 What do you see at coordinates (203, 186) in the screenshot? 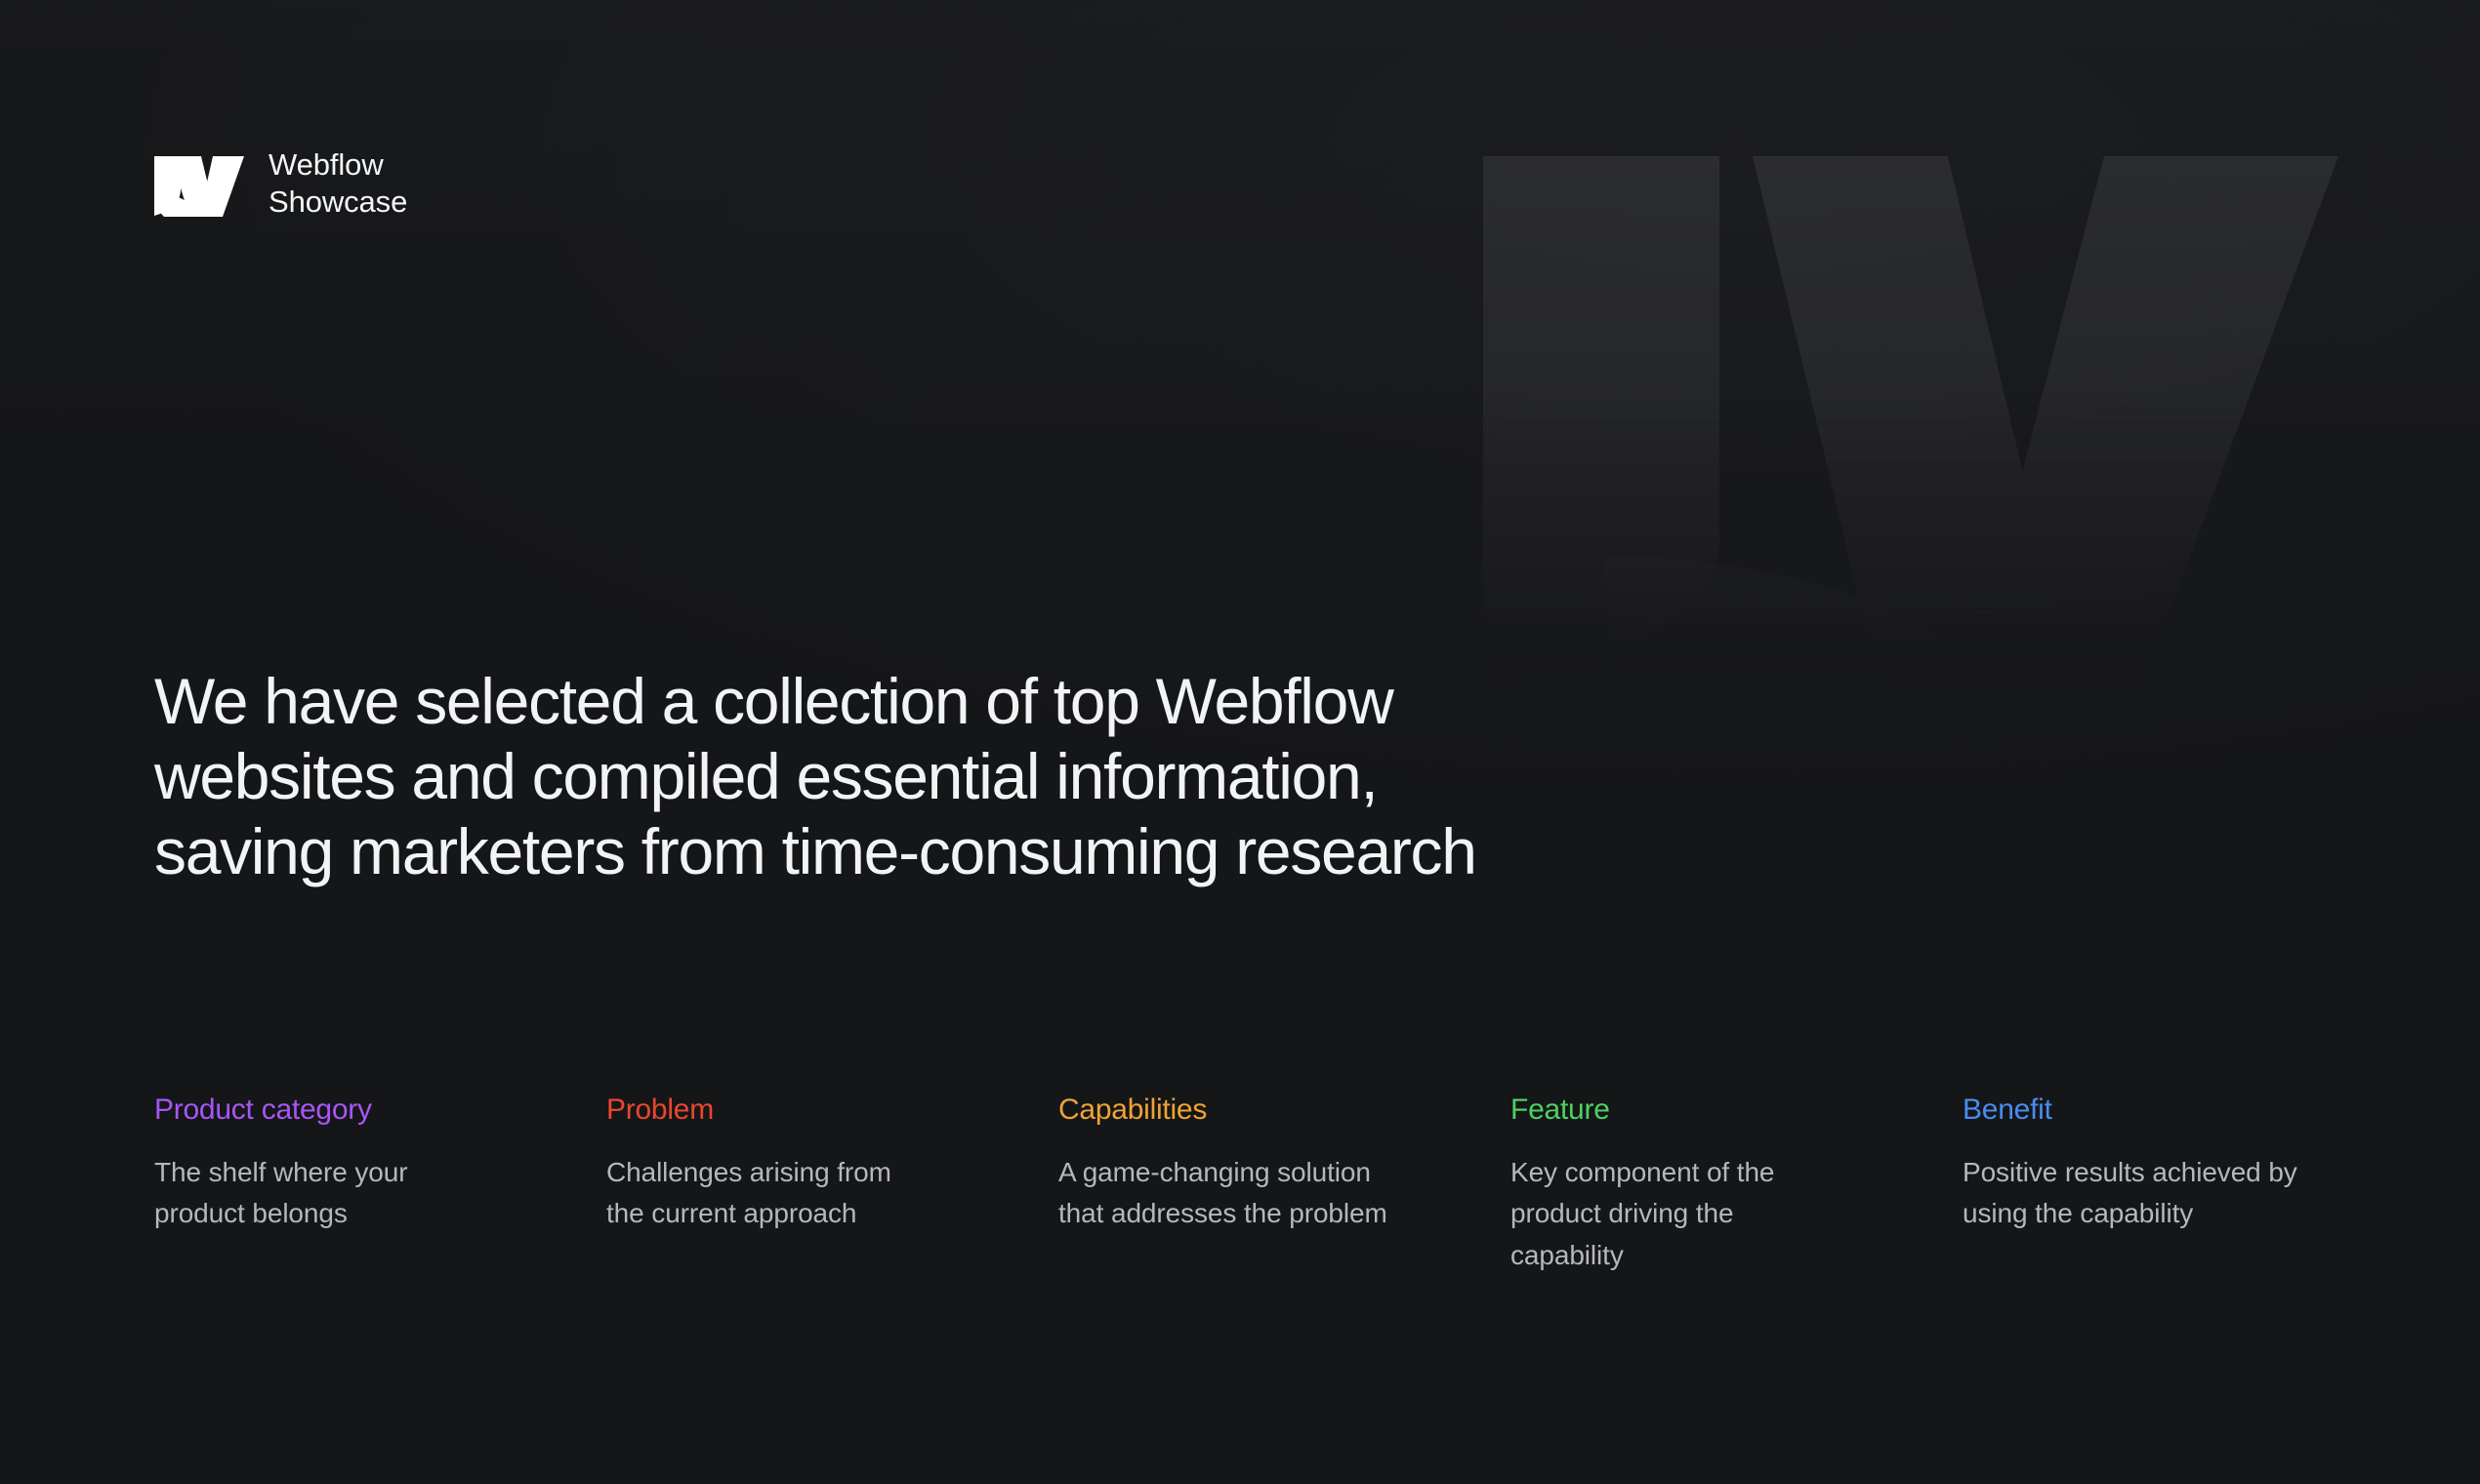
I see `webflow-w-logo-icon` at bounding box center [203, 186].